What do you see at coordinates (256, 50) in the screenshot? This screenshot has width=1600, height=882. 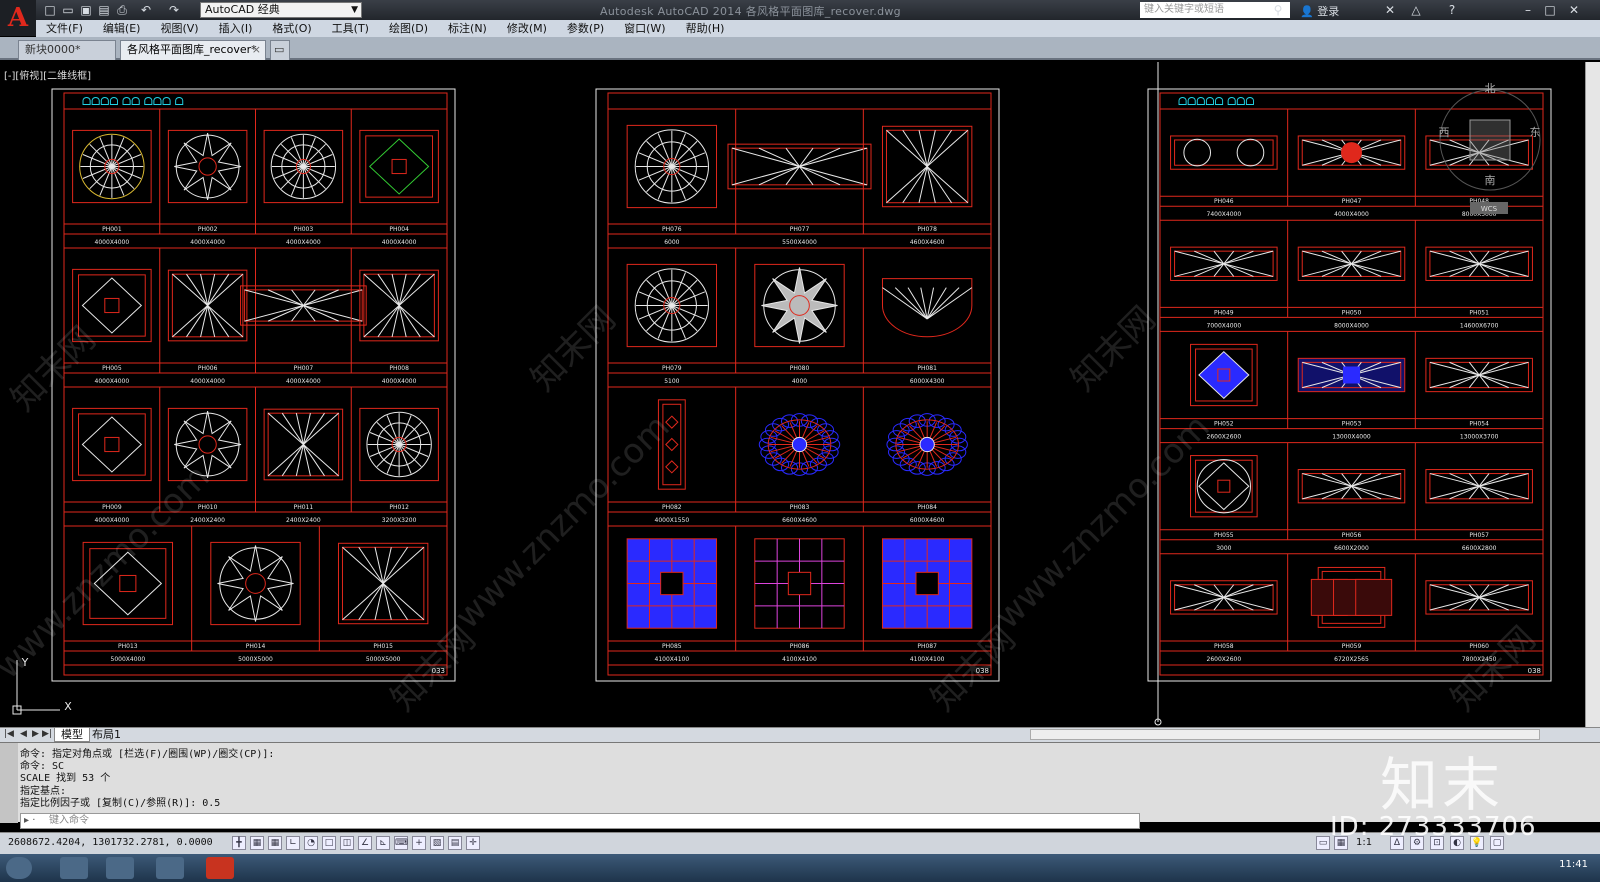 I see `close-tab-icon: ×` at bounding box center [256, 50].